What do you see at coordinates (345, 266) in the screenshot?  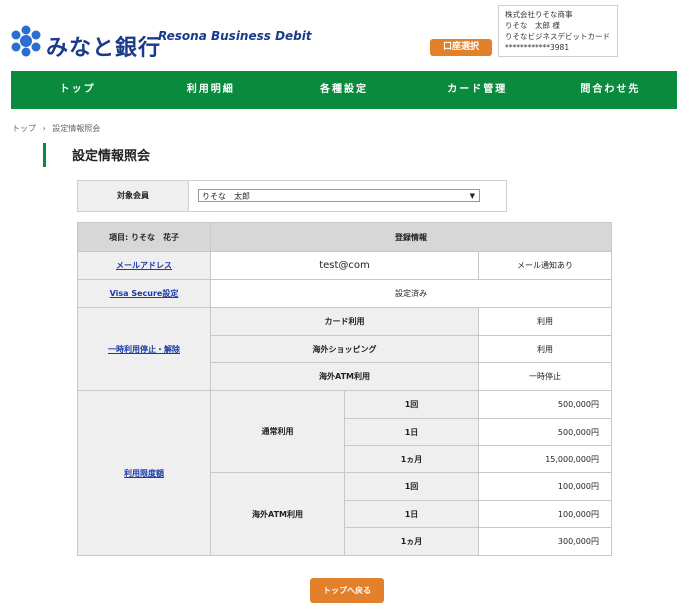 I see `email-value: test@com` at bounding box center [345, 266].